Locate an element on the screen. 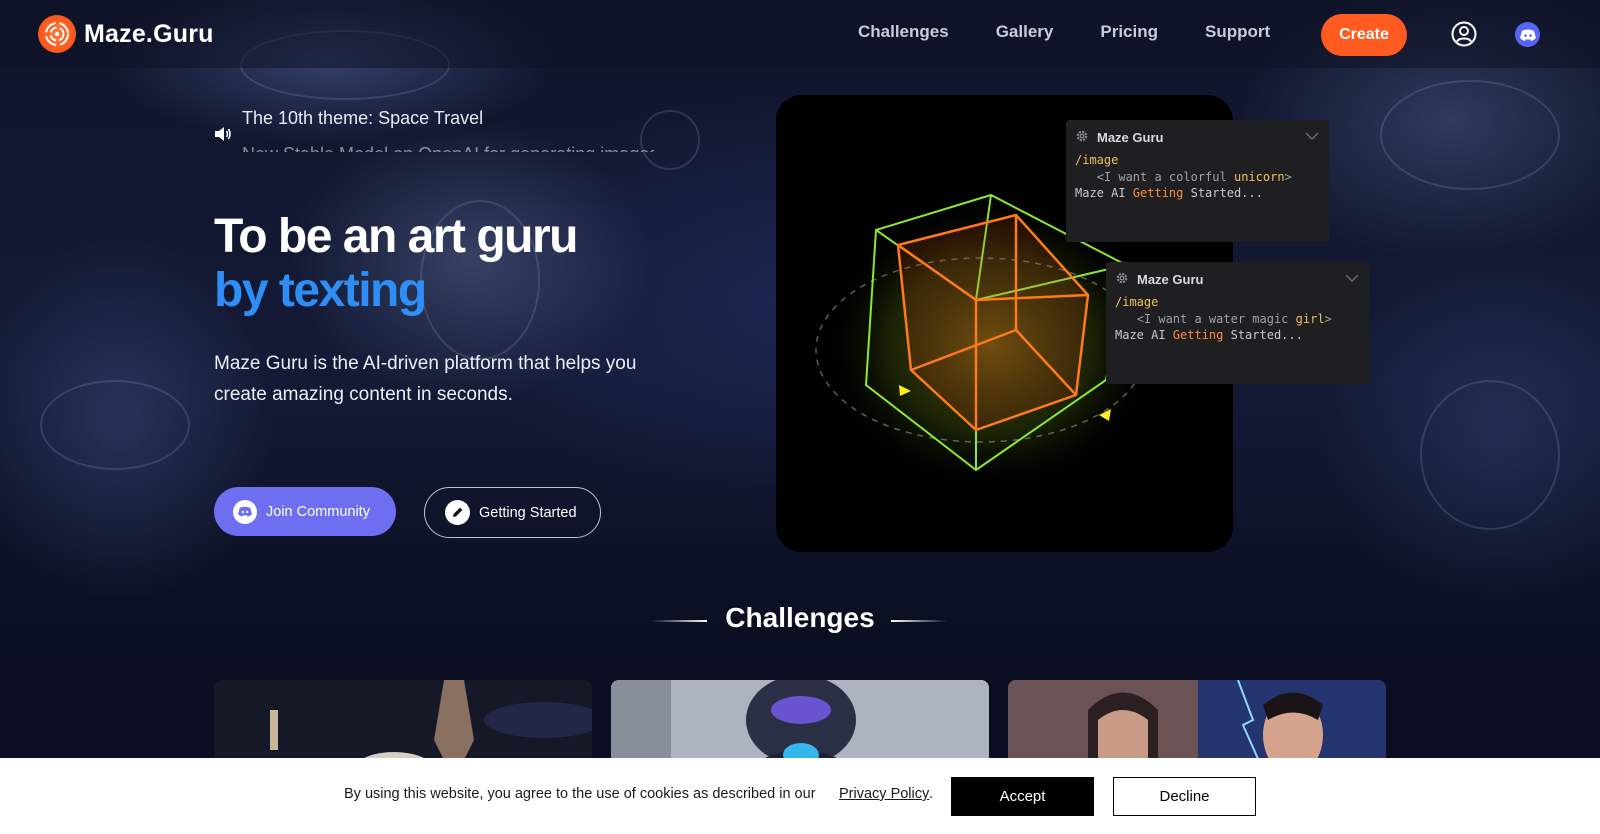  cookie-message-end: . is located at coordinates (931, 794).